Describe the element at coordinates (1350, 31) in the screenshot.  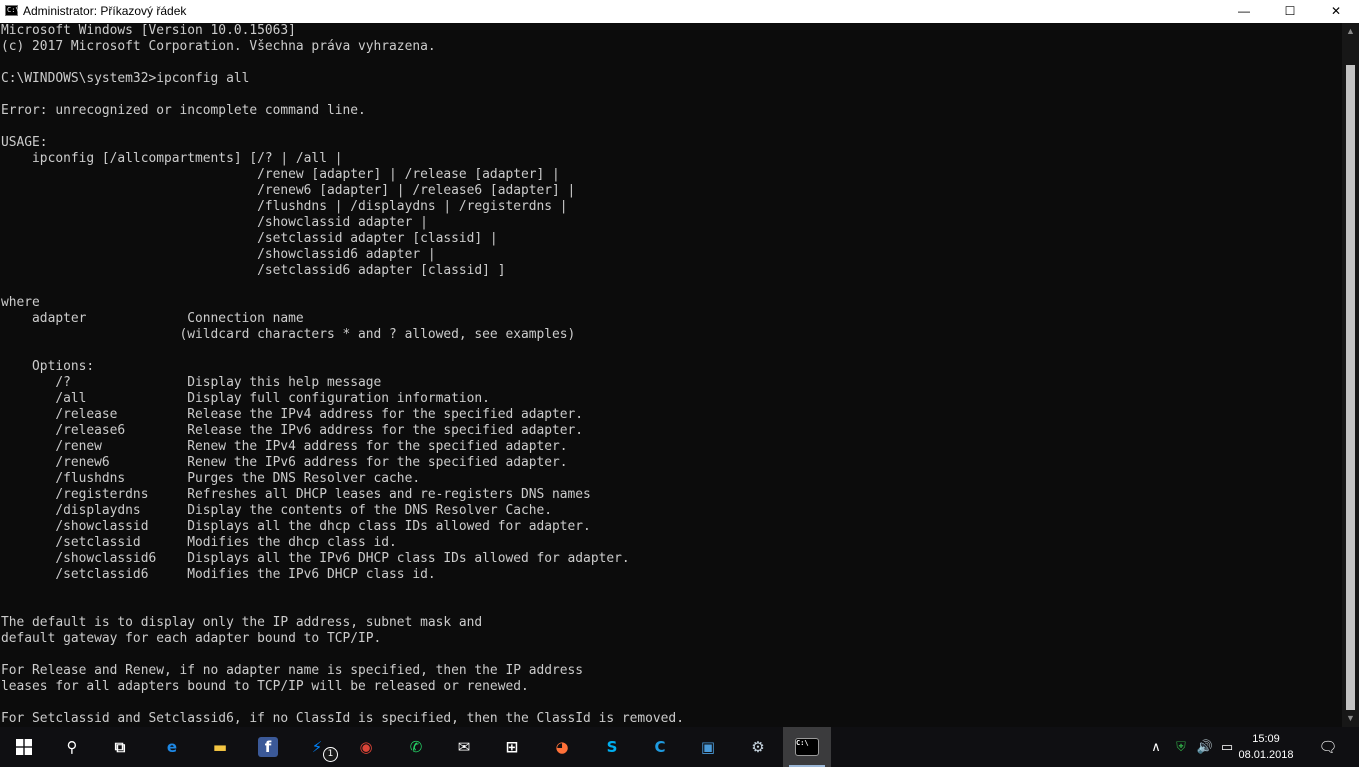
I see `scroll-up-arrow-icon: ▲` at that location.